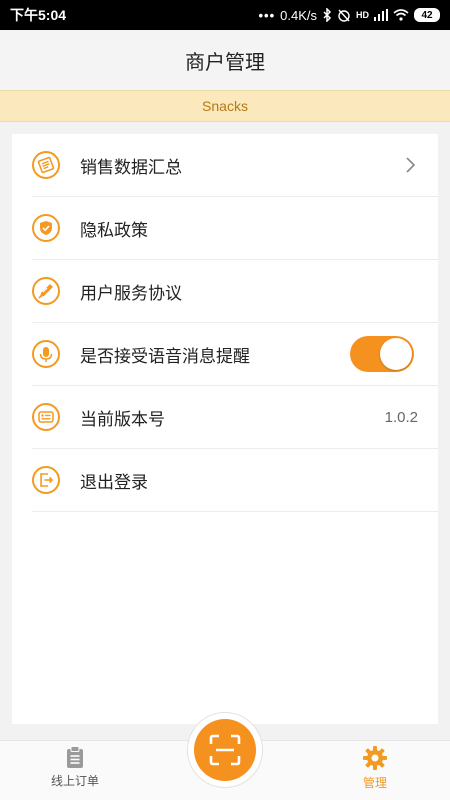 The height and width of the screenshot is (800, 450). I want to click on scan-icon, so click(225, 750).